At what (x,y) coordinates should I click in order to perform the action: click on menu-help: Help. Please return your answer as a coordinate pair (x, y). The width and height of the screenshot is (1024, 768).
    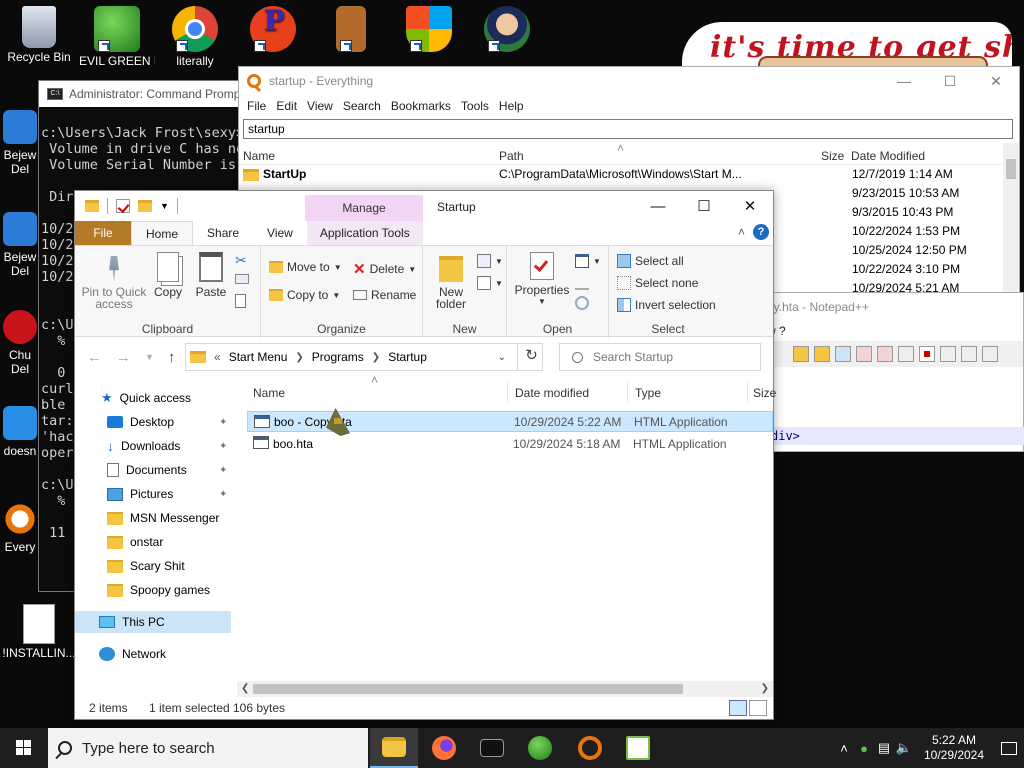
    Looking at the image, I should click on (512, 106).